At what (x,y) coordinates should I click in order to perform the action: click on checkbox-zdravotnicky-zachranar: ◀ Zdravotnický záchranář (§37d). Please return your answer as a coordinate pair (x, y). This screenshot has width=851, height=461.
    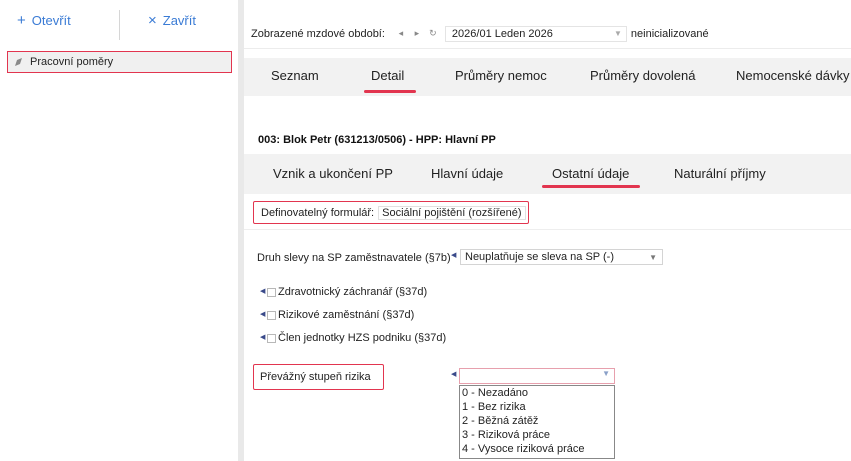
    Looking at the image, I should click on (343, 292).